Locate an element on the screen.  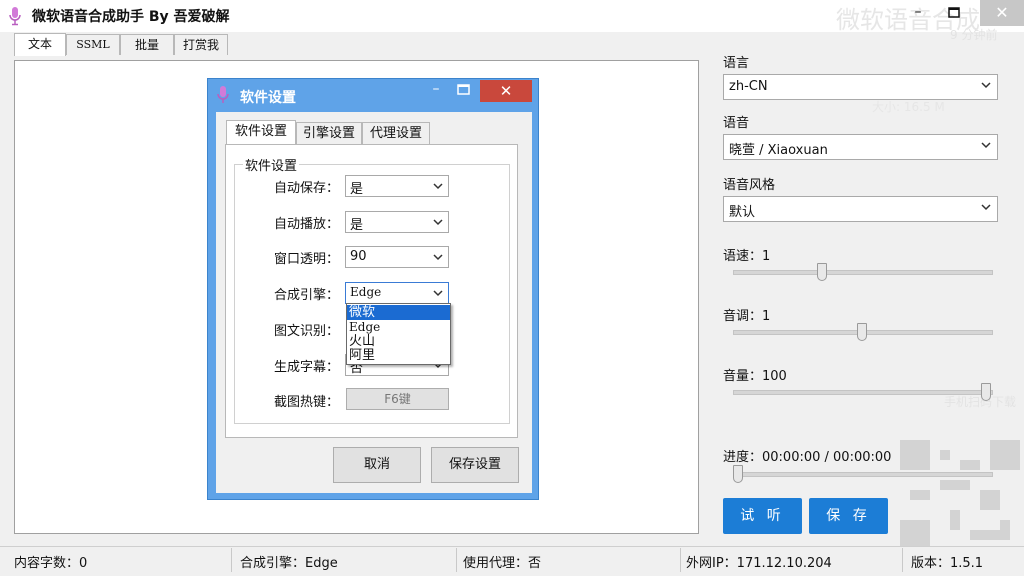
tab-batch: 批量 is located at coordinates (147, 44).